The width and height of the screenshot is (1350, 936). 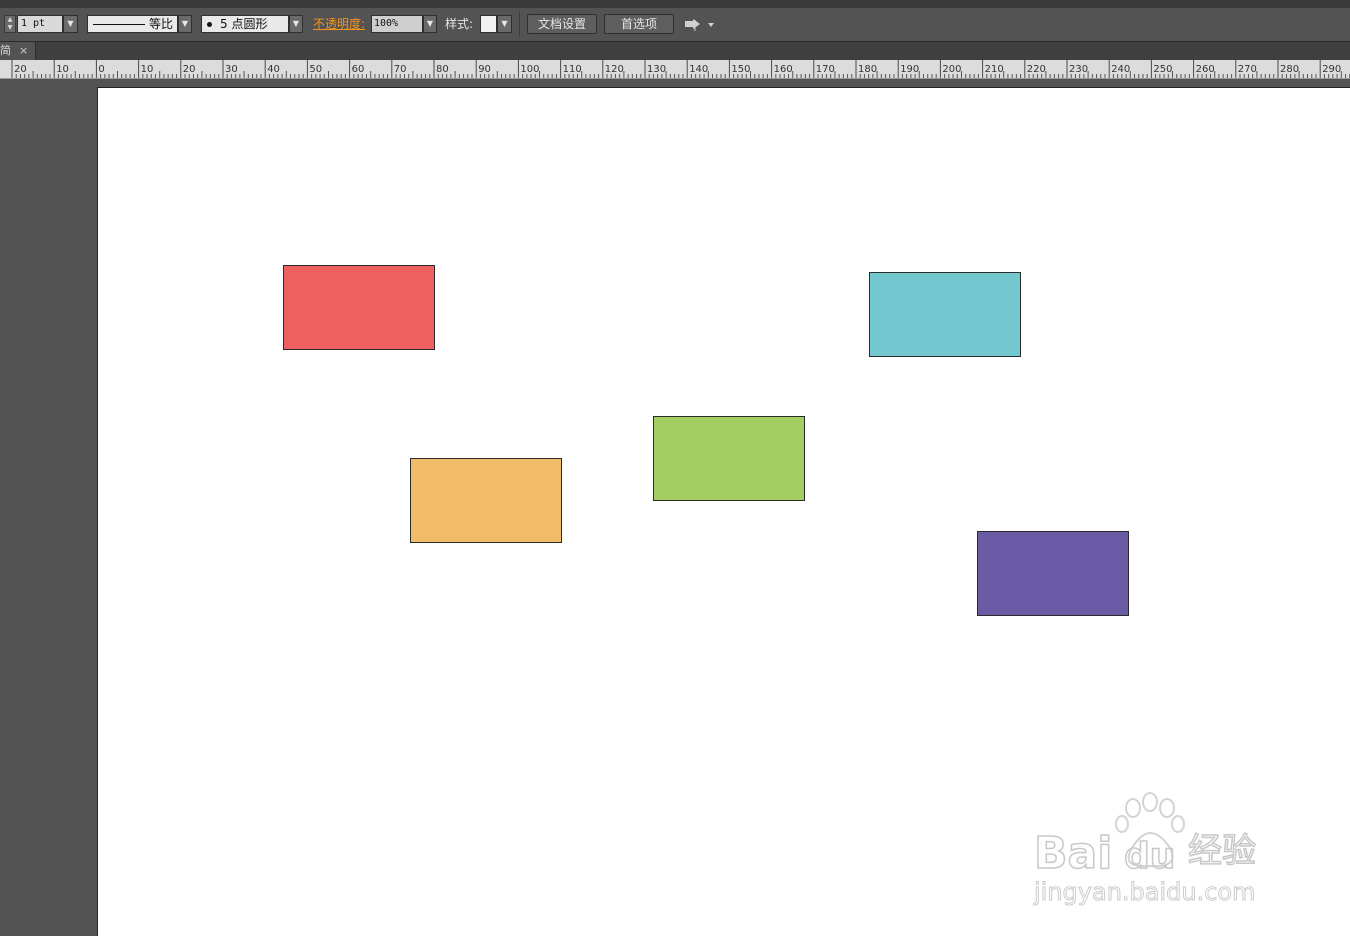 What do you see at coordinates (1073, 853) in the screenshot?
I see `watermark-brand: Bai` at bounding box center [1073, 853].